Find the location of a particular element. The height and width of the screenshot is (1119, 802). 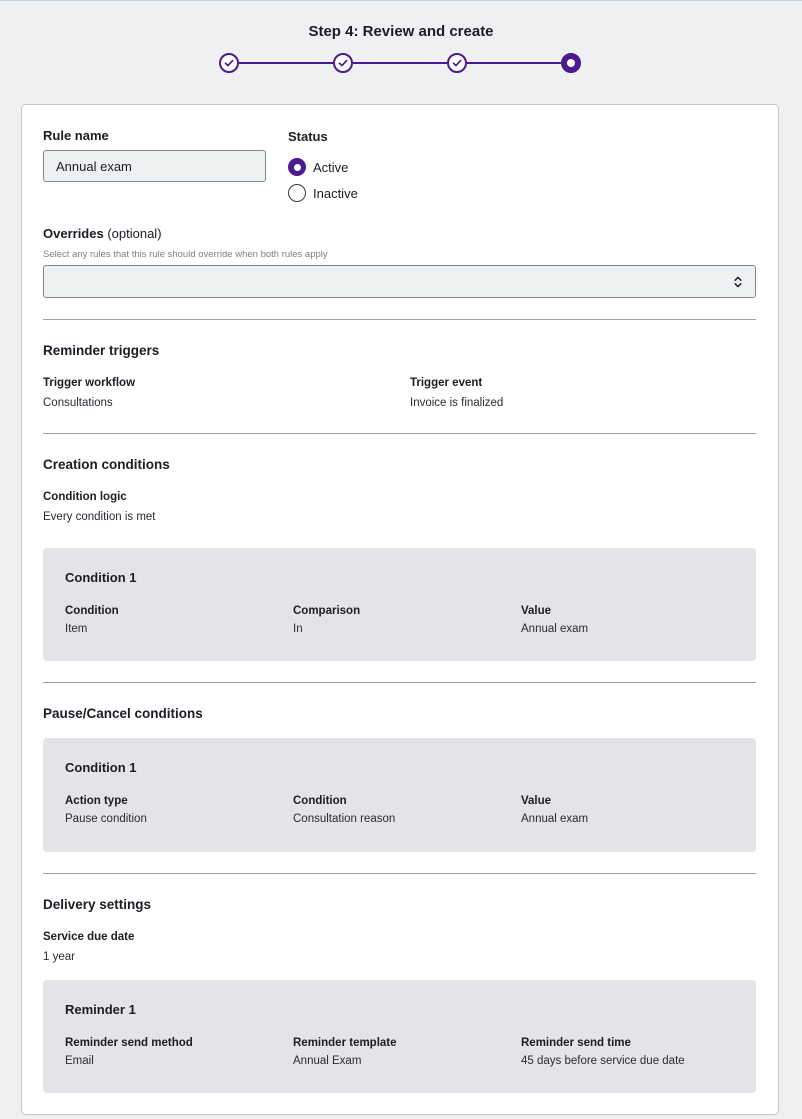

overrides-select is located at coordinates (399, 281).